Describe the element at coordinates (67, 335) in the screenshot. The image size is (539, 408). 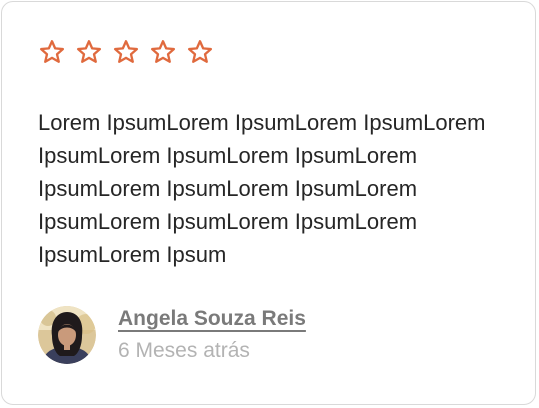
I see `avatar` at that location.